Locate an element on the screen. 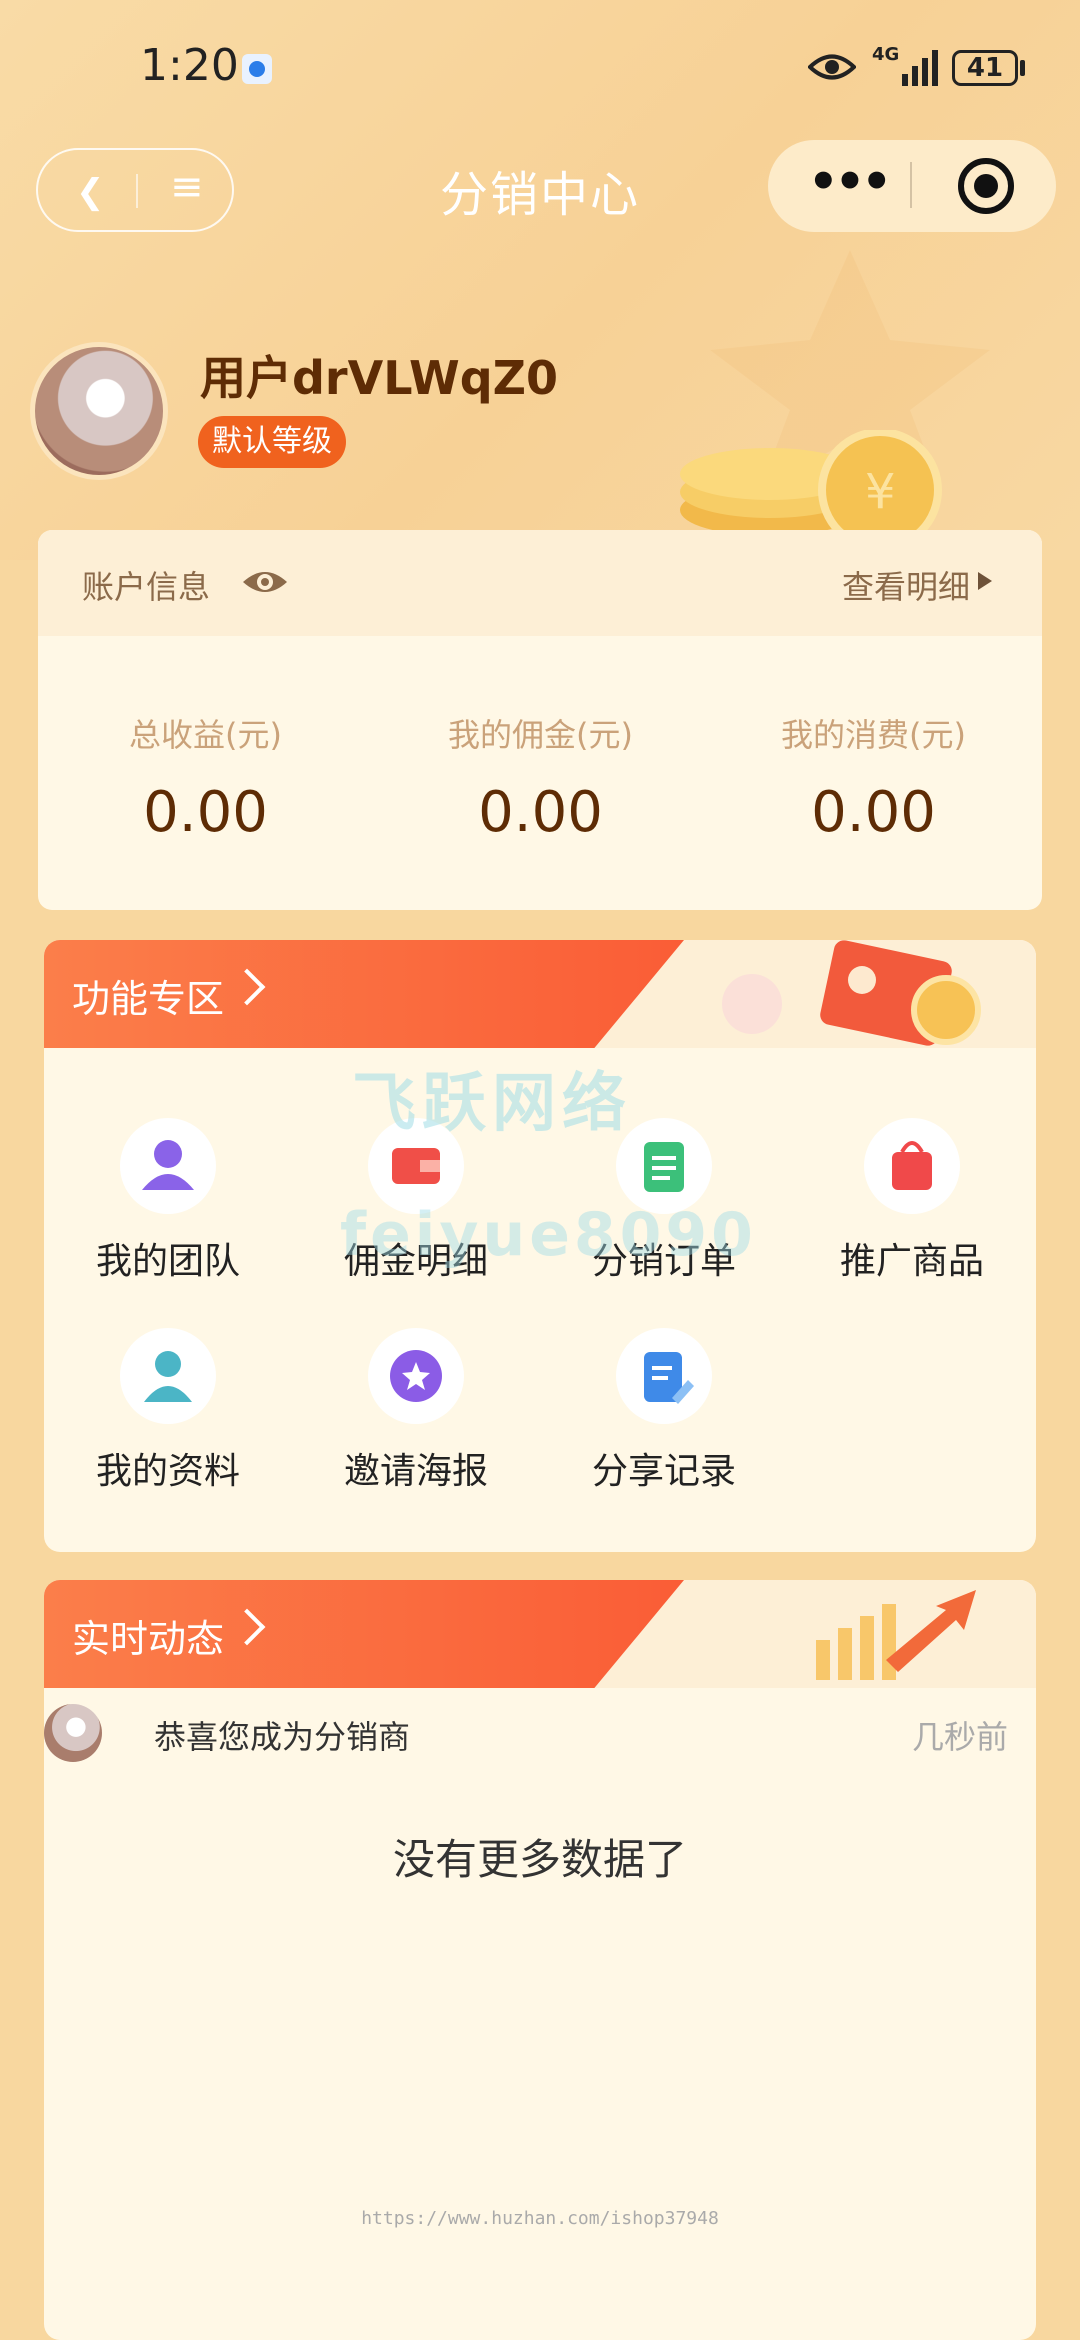 The width and height of the screenshot is (1080, 2340). feature-invite-poster: 邀请海报 is located at coordinates (416, 1411).